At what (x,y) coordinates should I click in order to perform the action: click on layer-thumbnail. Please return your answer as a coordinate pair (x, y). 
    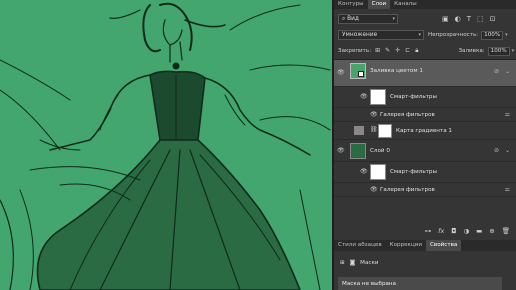
    Looking at the image, I should click on (358, 151).